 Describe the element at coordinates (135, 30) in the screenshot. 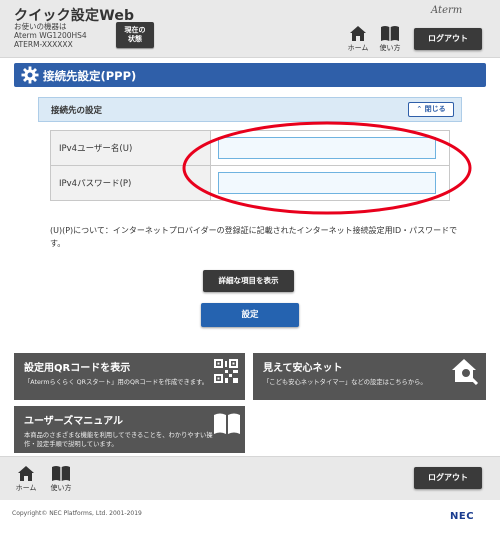

I see `status-button-label-1: 現在の` at that location.